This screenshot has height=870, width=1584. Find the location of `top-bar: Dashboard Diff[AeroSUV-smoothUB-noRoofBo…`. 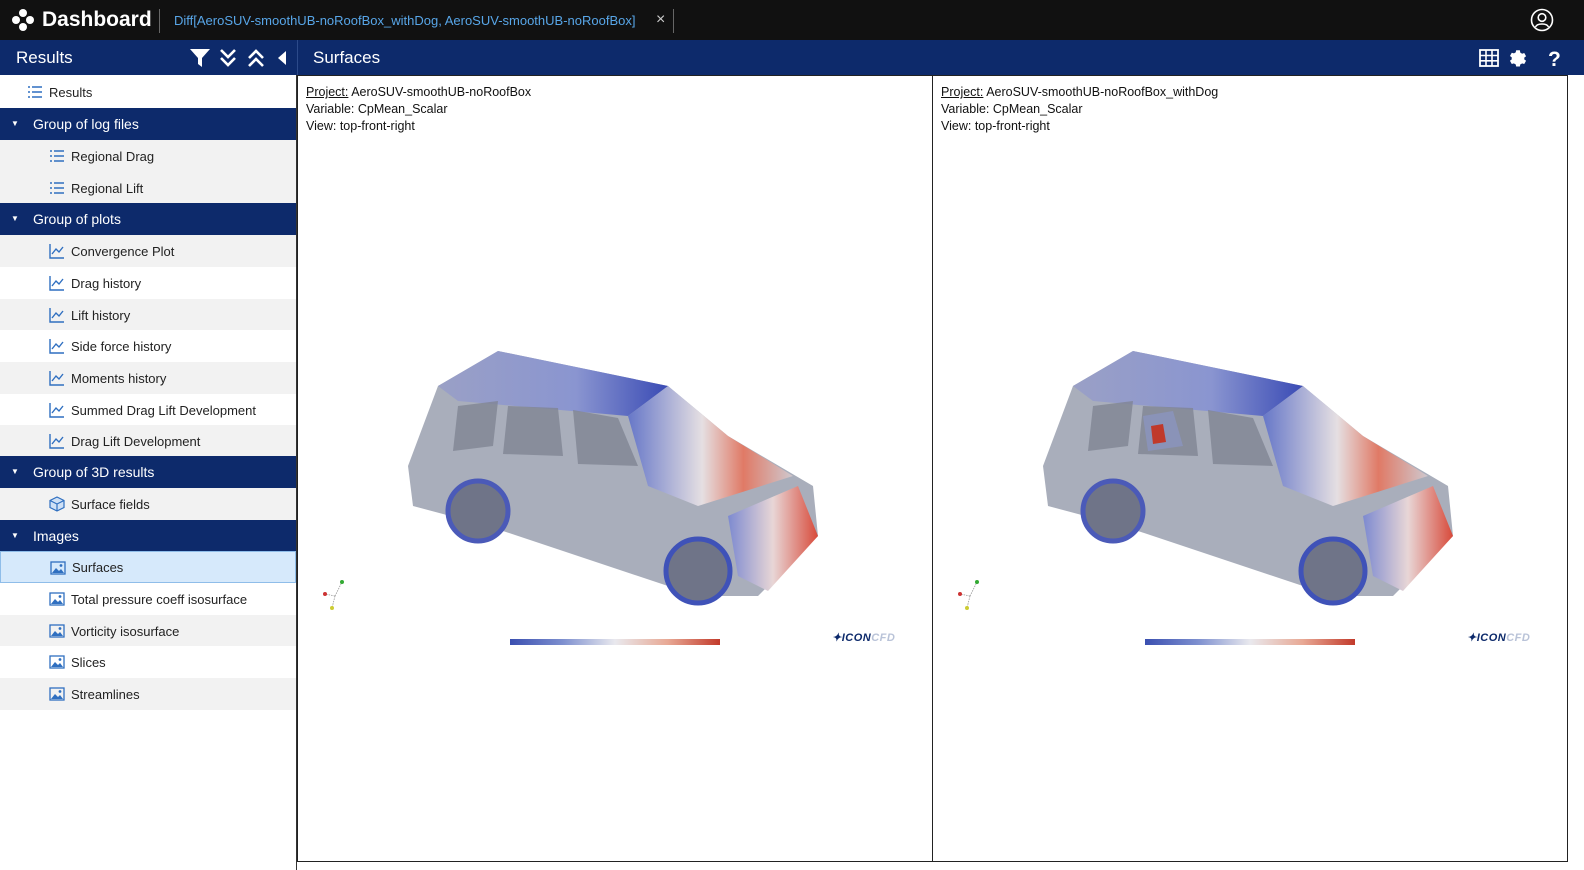

top-bar: Dashboard Diff[AeroSUV-smoothUB-noRoofBo… is located at coordinates (792, 20).